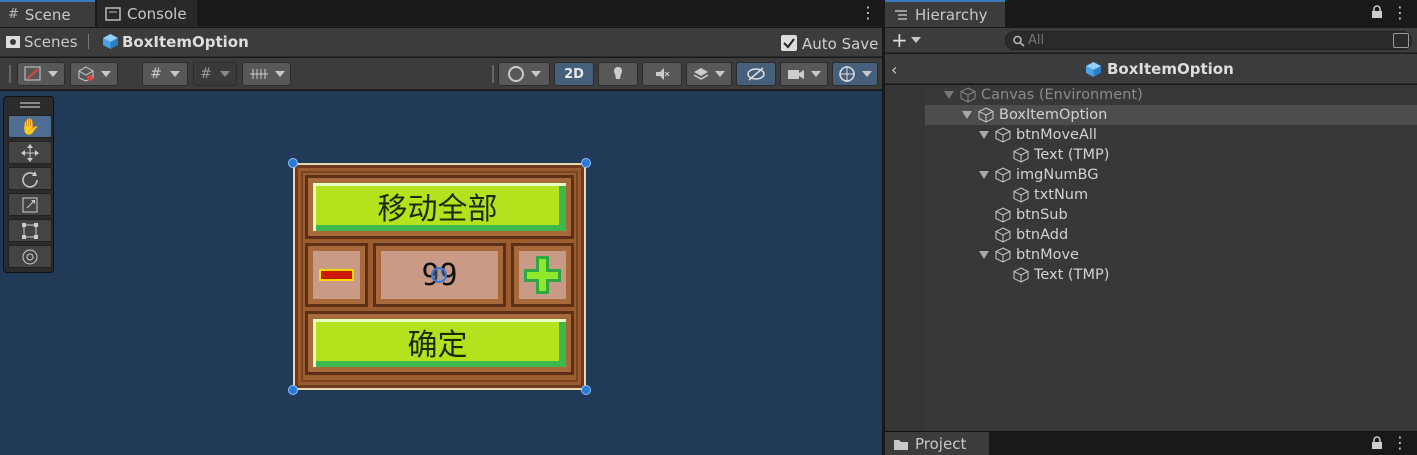 This screenshot has width=1417, height=455. What do you see at coordinates (1053, 115) in the screenshot?
I see `tree-item-label: BoxItemOption` at bounding box center [1053, 115].